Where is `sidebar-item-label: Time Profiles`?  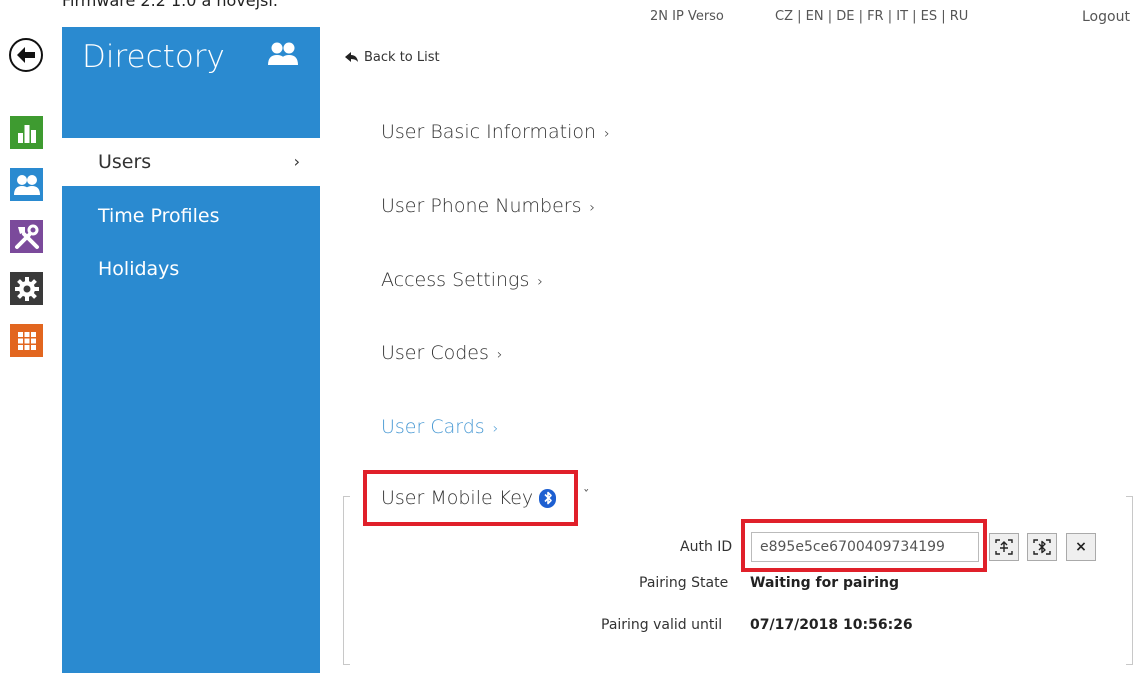
sidebar-item-label: Time Profiles is located at coordinates (159, 216).